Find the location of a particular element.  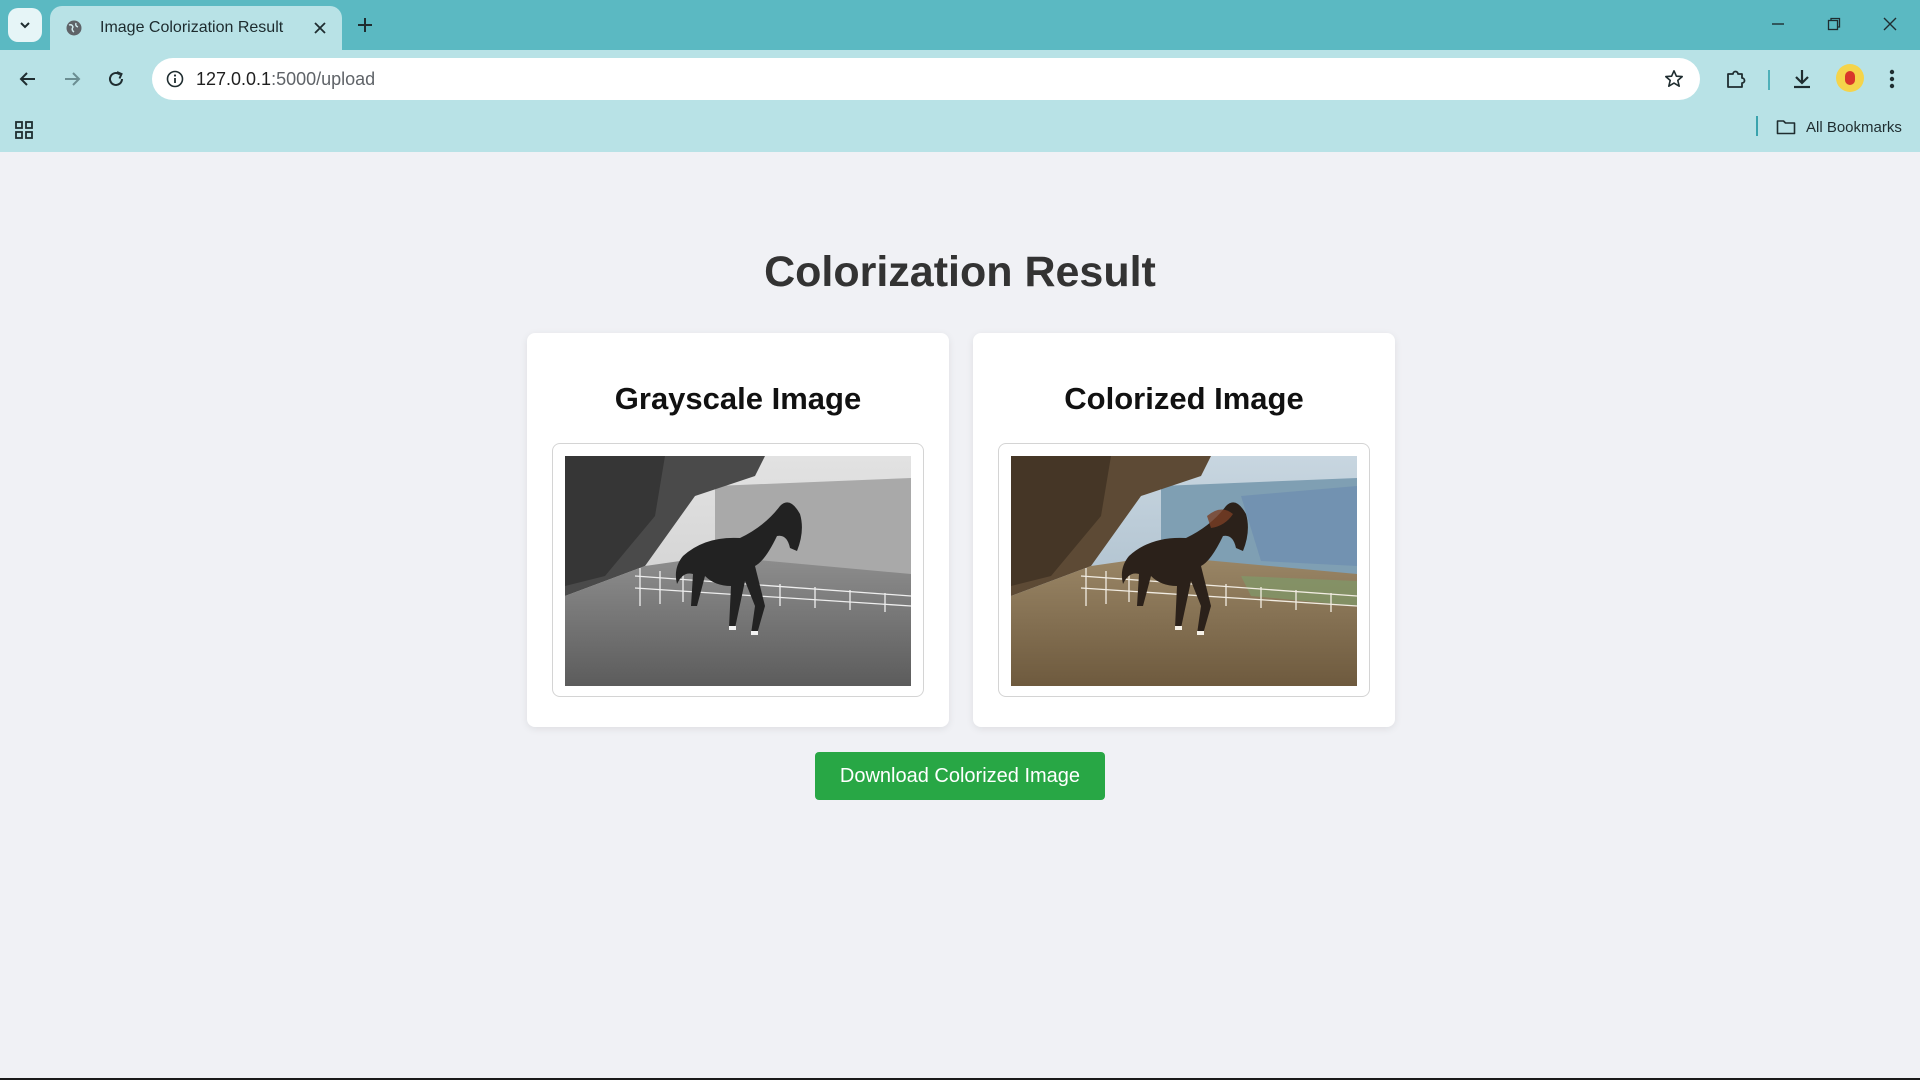

tab-close-button is located at coordinates (320, 28).